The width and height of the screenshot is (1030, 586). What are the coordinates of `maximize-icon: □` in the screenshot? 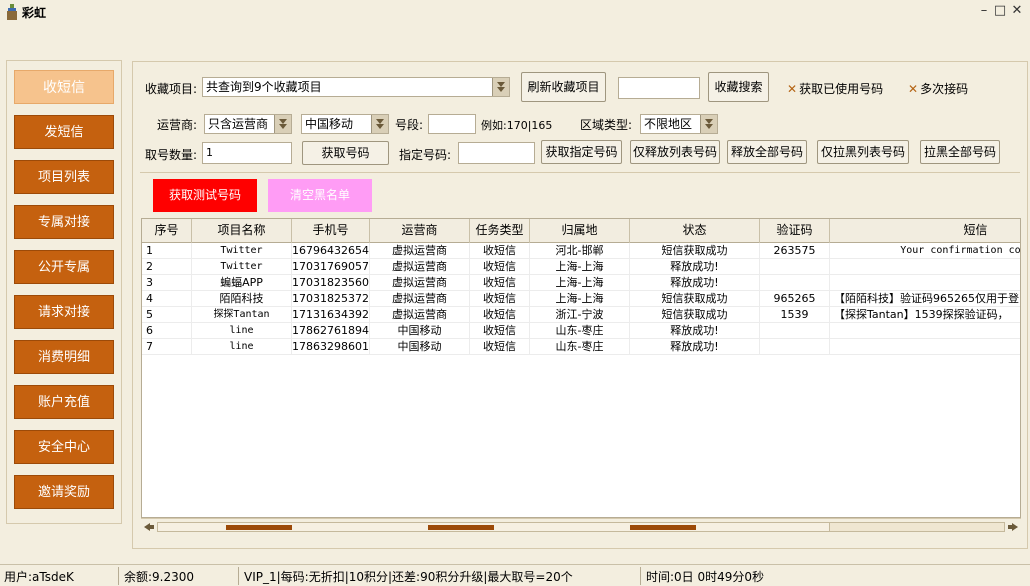 It's located at (1000, 10).